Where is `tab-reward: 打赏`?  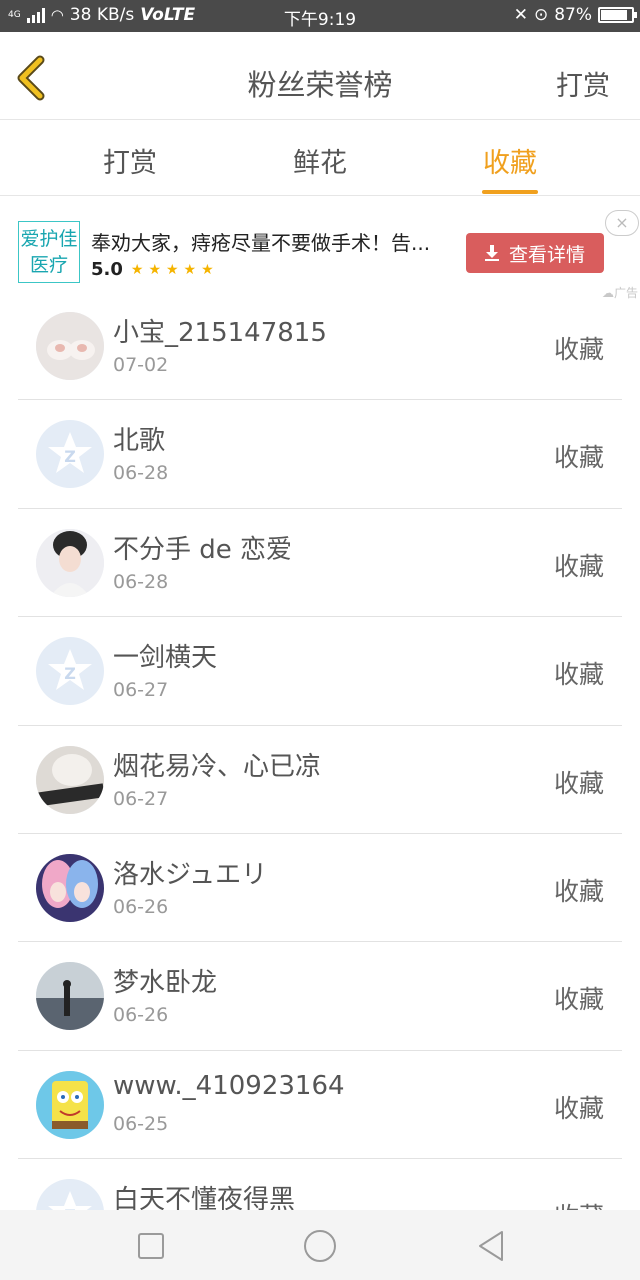
tab-reward: 打赏 is located at coordinates (130, 160).